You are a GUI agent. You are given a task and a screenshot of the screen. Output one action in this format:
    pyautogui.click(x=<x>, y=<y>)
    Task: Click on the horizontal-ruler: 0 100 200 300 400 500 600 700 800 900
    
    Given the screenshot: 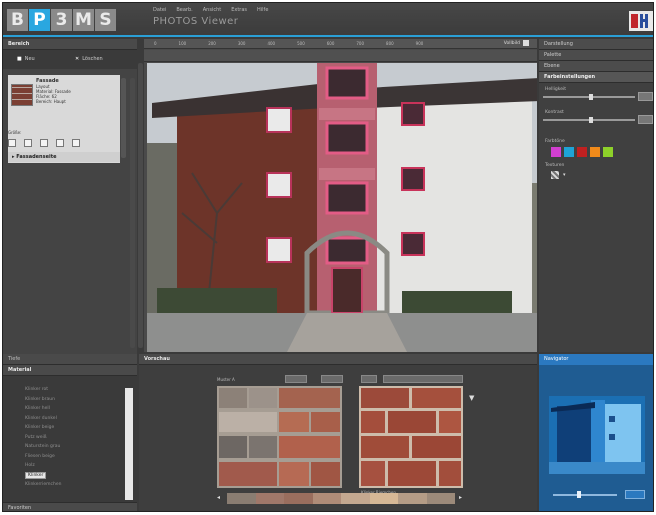 What is the action you would take?
    pyautogui.click(x=340, y=44)
    